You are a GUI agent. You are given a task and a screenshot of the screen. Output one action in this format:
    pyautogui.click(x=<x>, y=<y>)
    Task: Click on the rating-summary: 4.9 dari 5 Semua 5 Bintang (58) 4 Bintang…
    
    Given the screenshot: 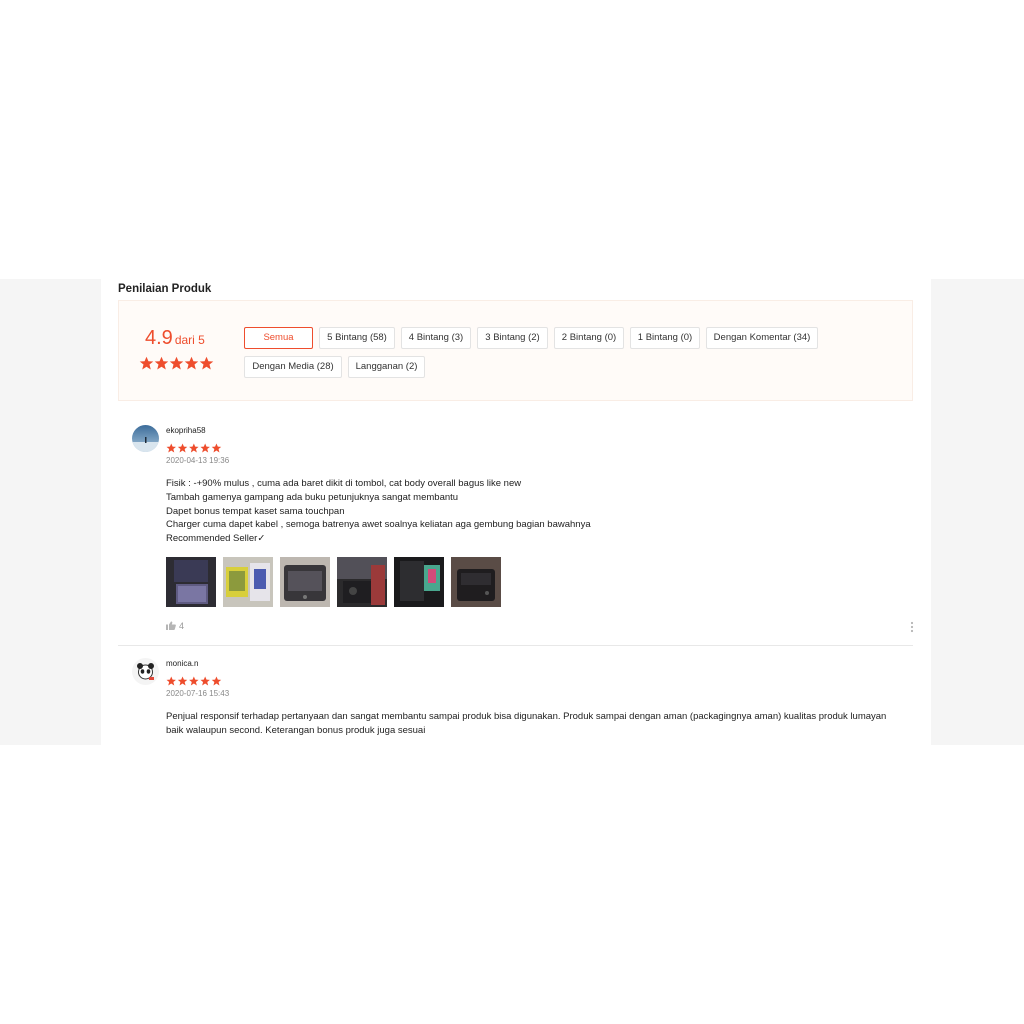 What is the action you would take?
    pyautogui.click(x=515, y=350)
    